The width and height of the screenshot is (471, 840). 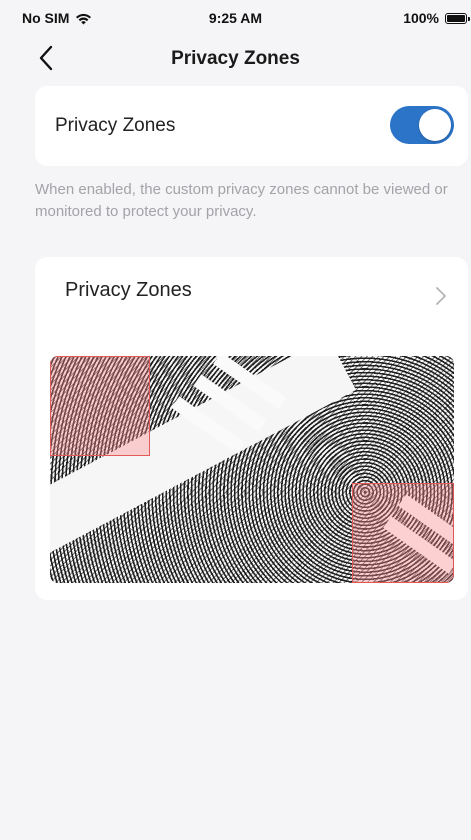 What do you see at coordinates (421, 18) in the screenshot?
I see `battery-percent: 100%` at bounding box center [421, 18].